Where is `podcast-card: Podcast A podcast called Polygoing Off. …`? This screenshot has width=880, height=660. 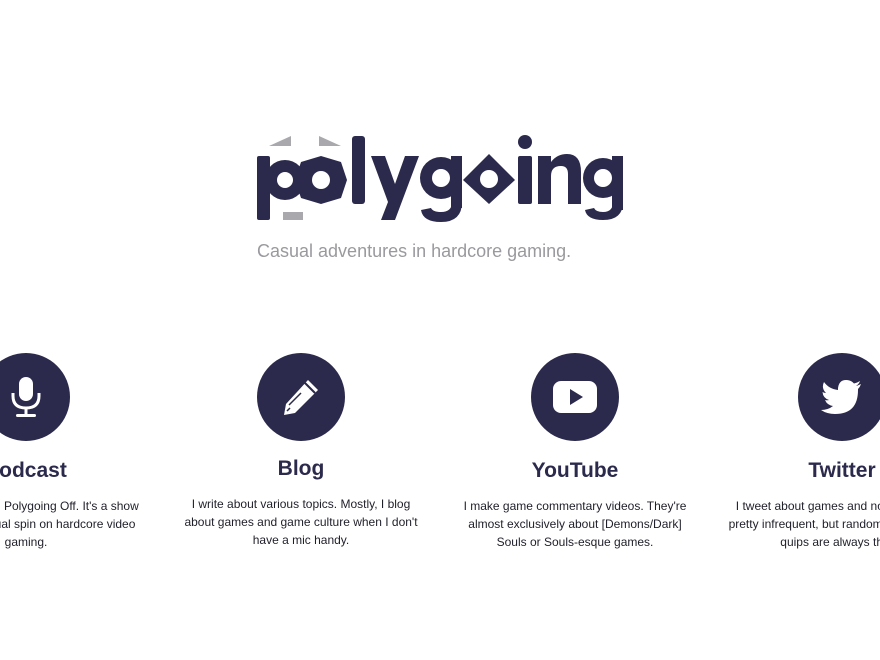
podcast-card: Podcast A podcast called Polygoing Off. … is located at coordinates (73, 452).